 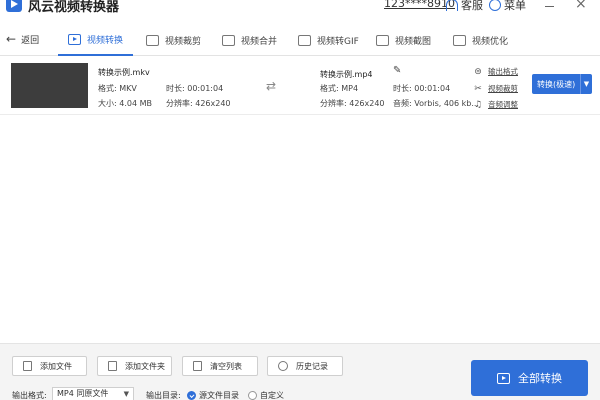 I want to click on output-file-name: 转换示例.mp4, so click(x=346, y=74).